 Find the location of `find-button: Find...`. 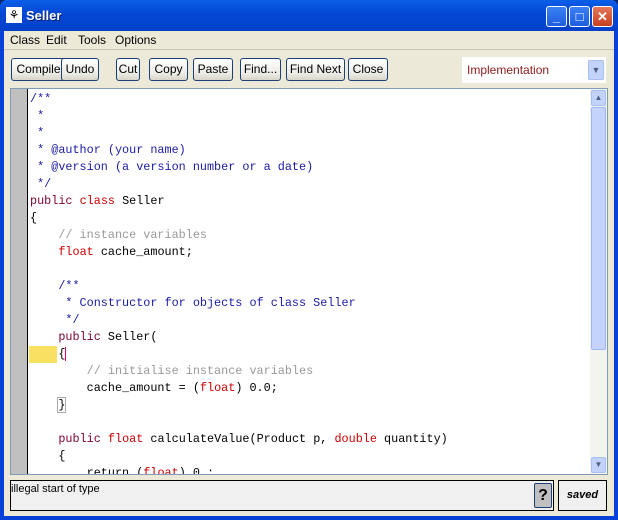

find-button: Find... is located at coordinates (260, 69).